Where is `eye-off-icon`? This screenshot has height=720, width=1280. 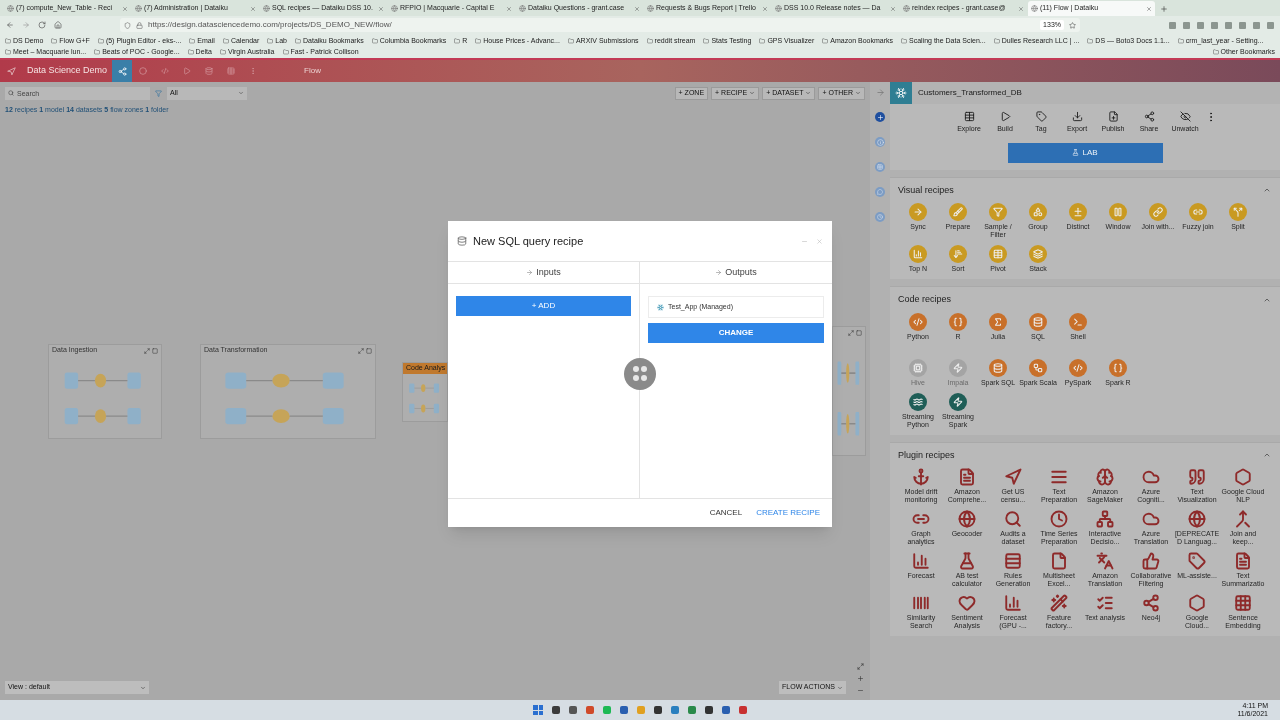
eye-off-icon is located at coordinates (1185, 116).